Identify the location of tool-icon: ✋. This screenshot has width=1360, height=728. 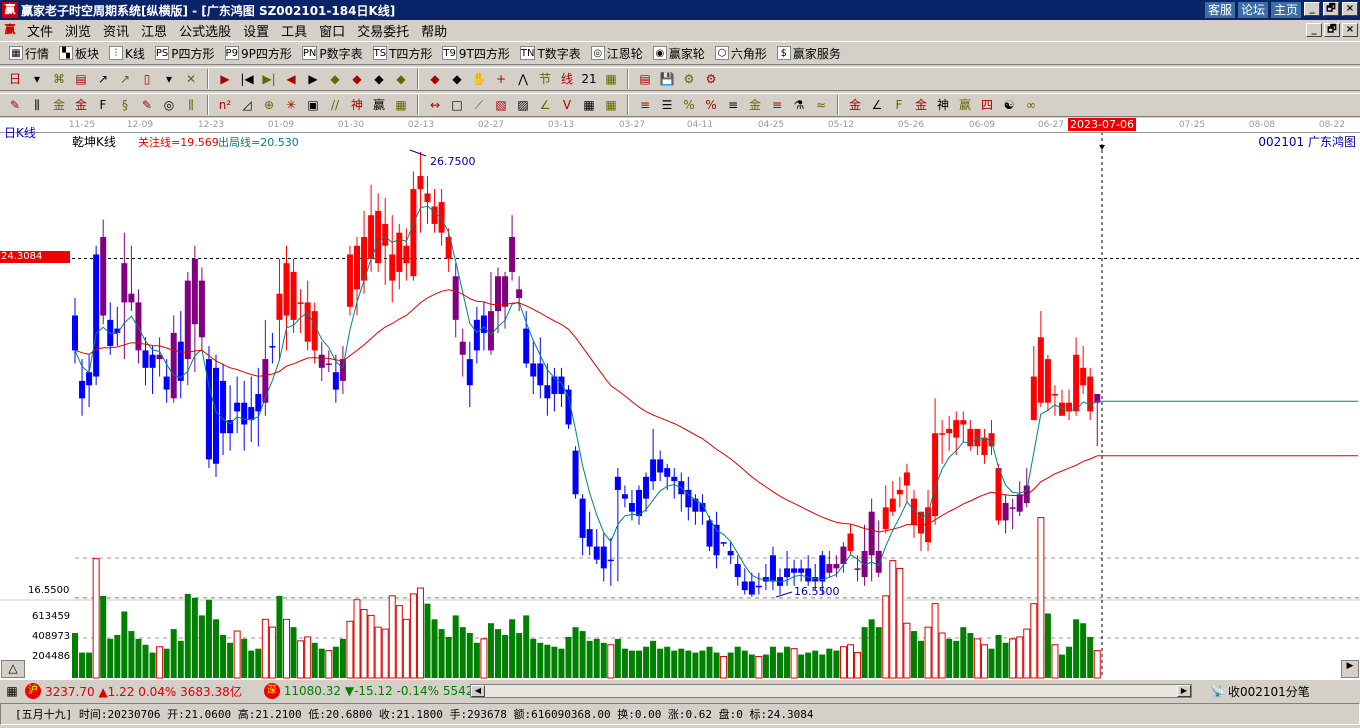
(479, 79).